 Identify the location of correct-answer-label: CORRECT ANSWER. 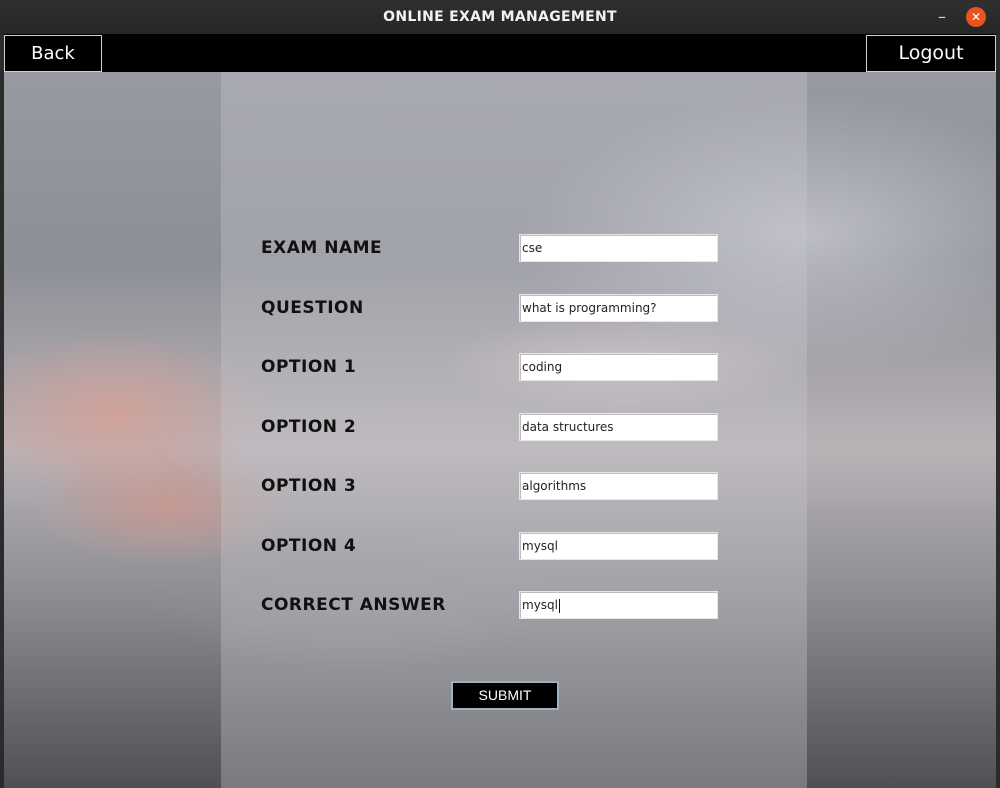
(353, 605).